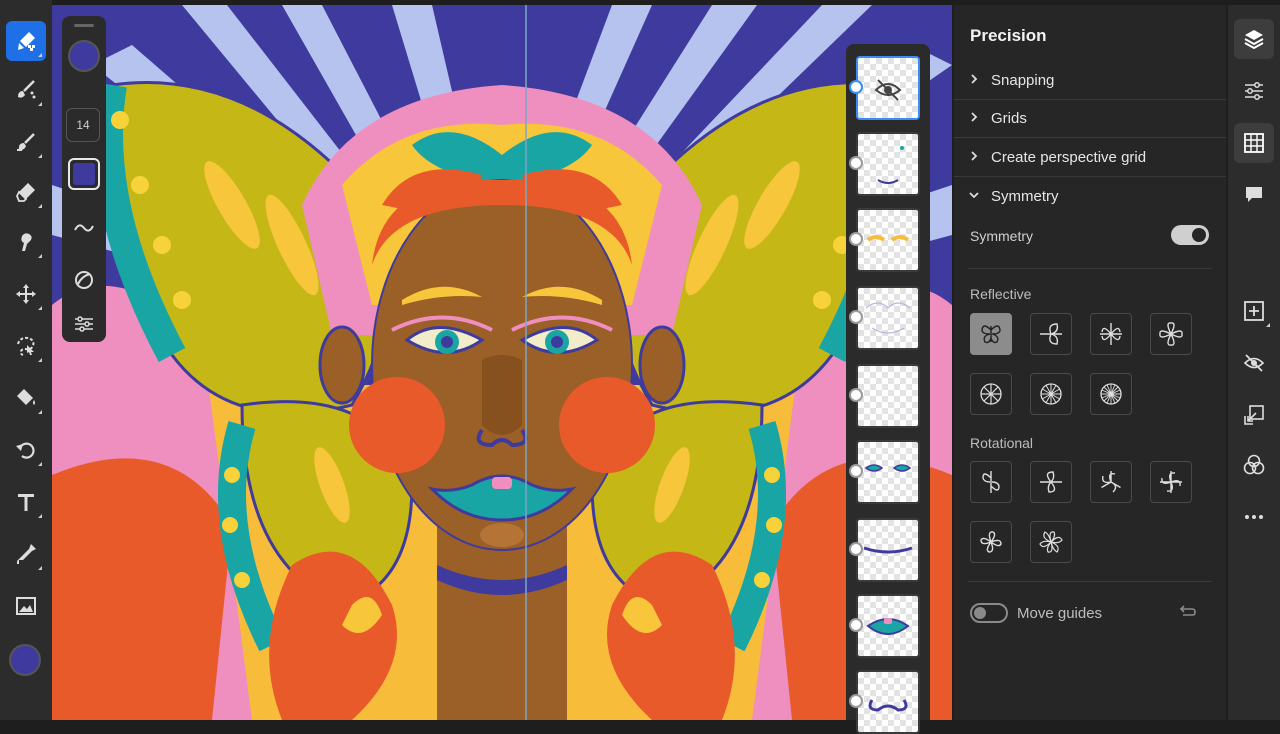 Image resolution: width=1280 pixels, height=734 pixels. I want to click on transform-tool, so click(26, 450).